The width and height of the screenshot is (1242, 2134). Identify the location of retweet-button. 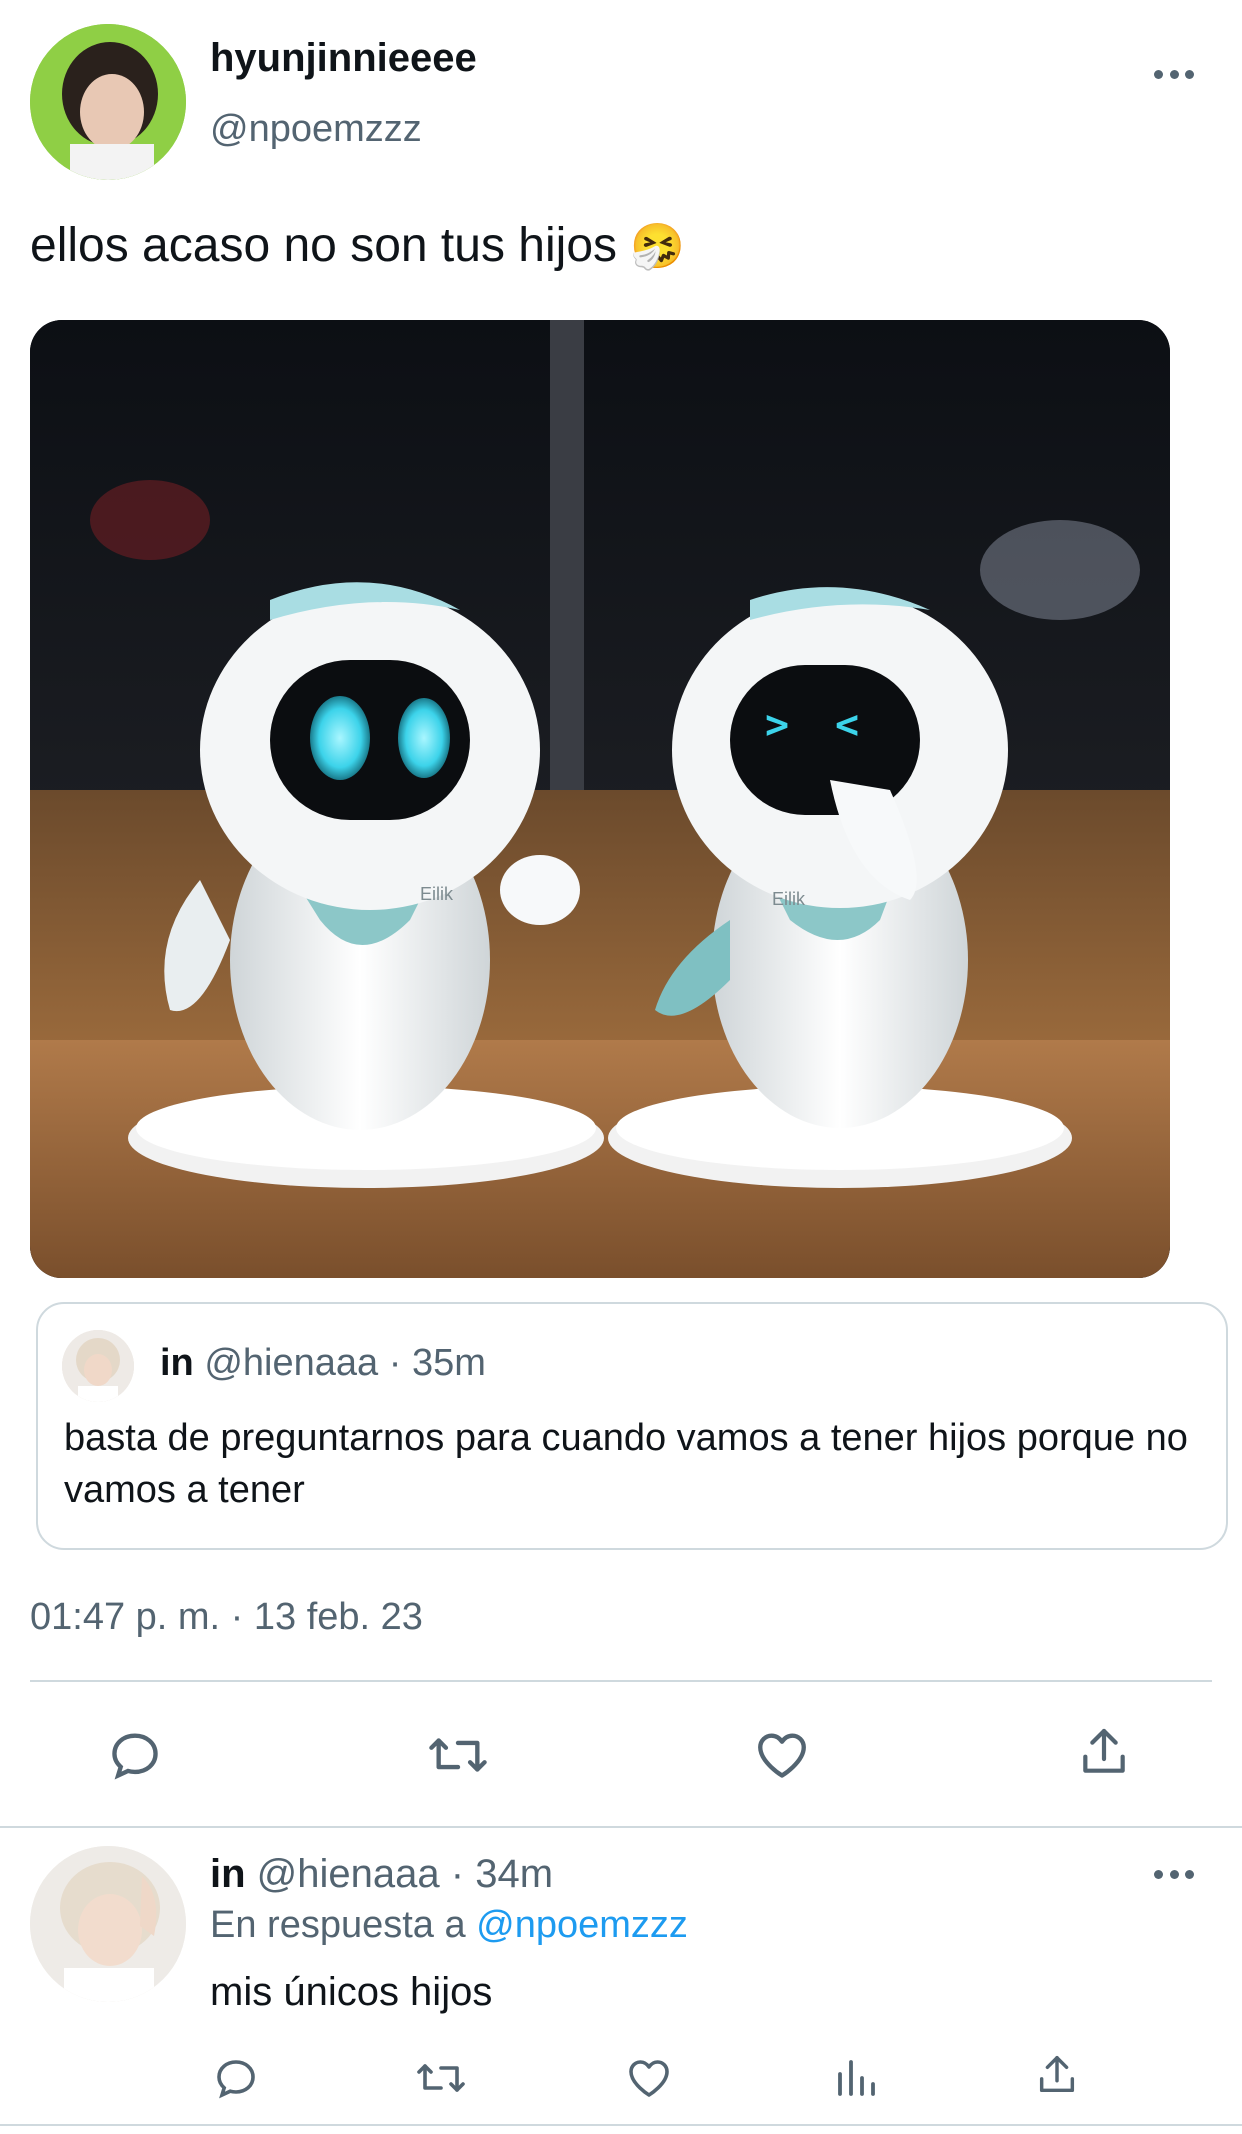
(458, 1755).